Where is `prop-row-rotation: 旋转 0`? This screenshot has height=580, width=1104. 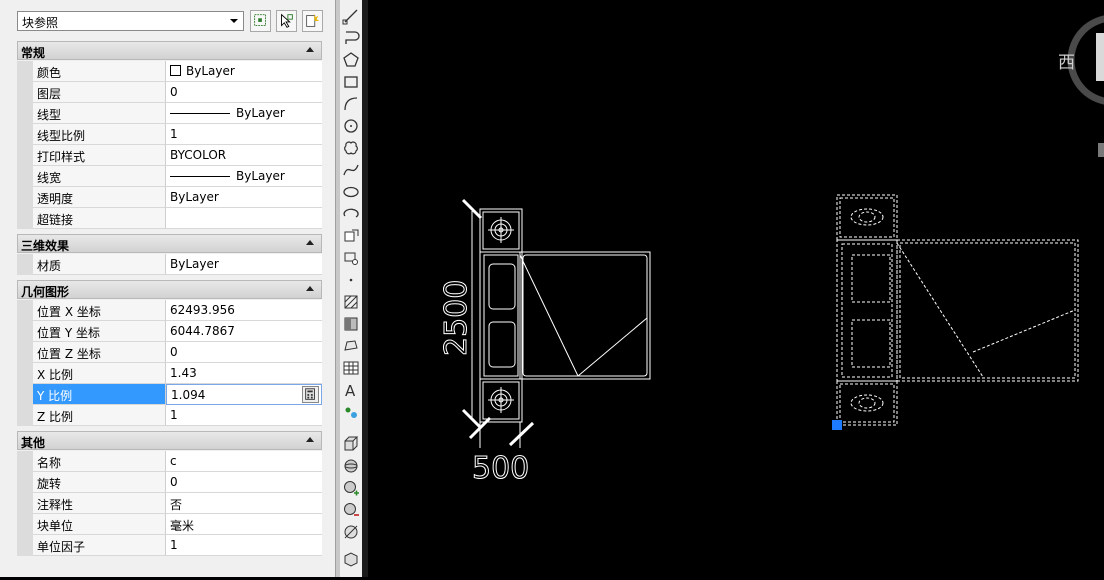 prop-row-rotation: 旋转 0 is located at coordinates (169, 482).